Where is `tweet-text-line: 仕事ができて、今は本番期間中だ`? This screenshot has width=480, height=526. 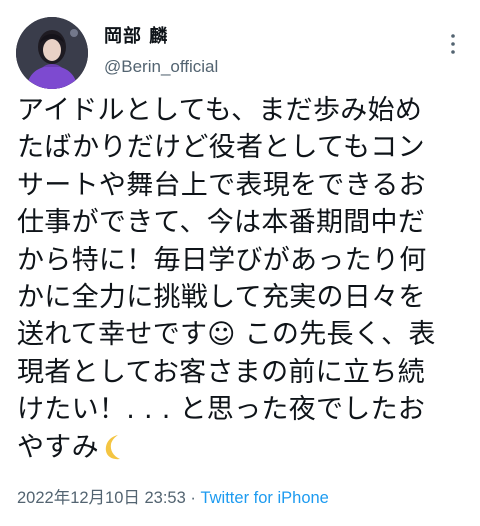
tweet-text-line: 仕事ができて、今は本番期間中だ is located at coordinates (221, 223).